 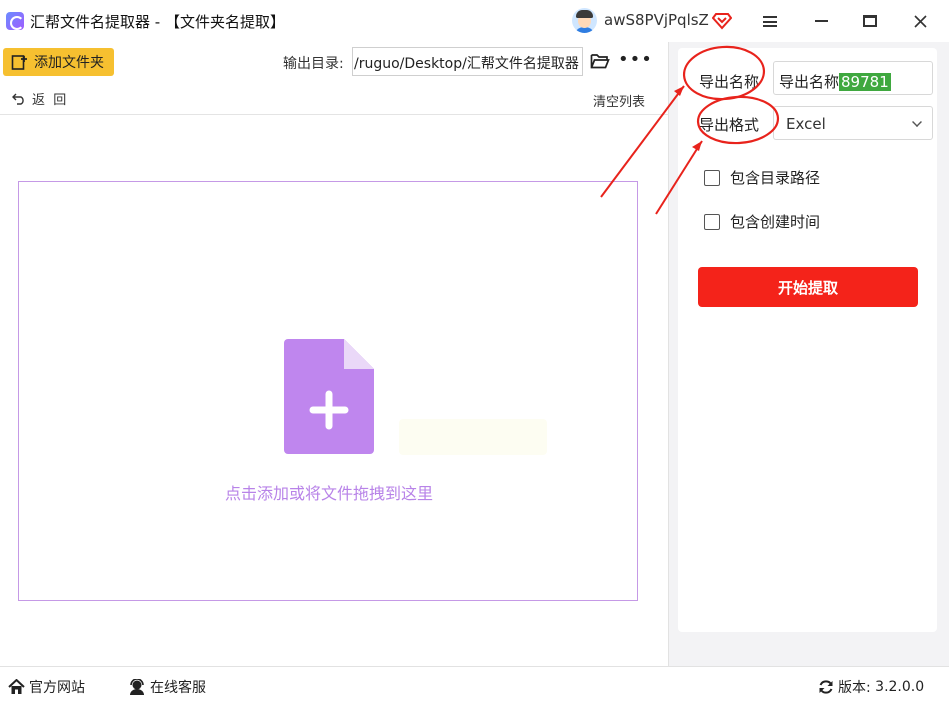 I want to click on clear-list-button: 清空列表, so click(x=619, y=100).